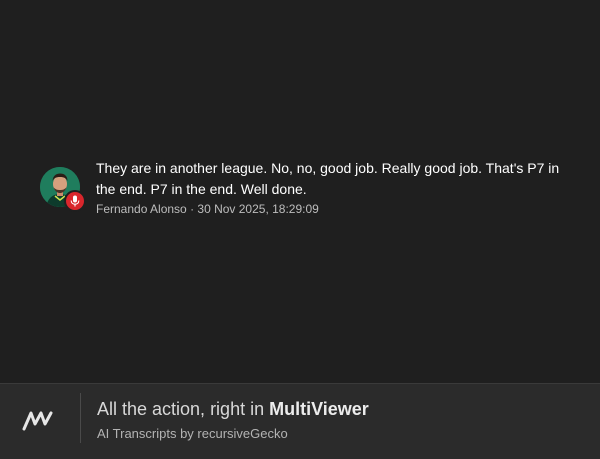 The height and width of the screenshot is (459, 600). I want to click on speaker-avatar-wrap, so click(63, 189).